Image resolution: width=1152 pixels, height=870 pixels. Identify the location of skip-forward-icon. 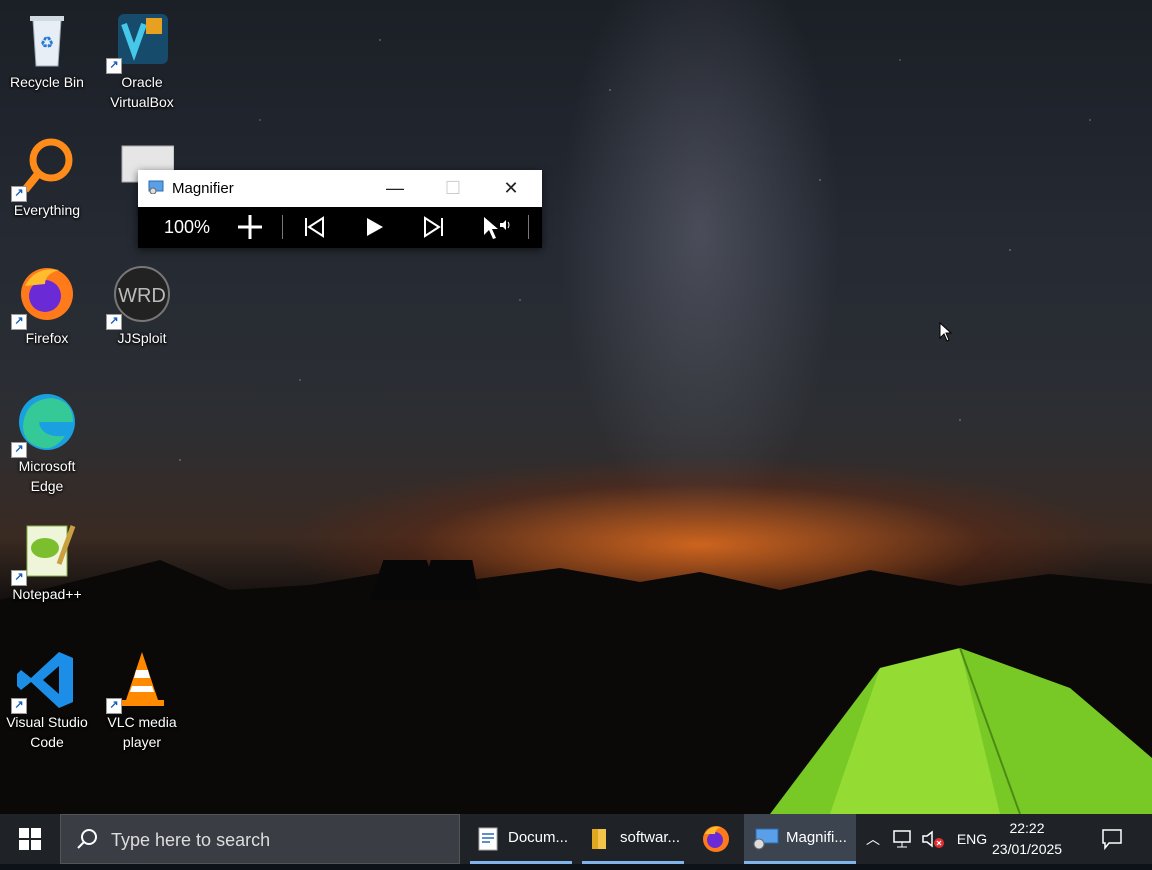
(433, 227).